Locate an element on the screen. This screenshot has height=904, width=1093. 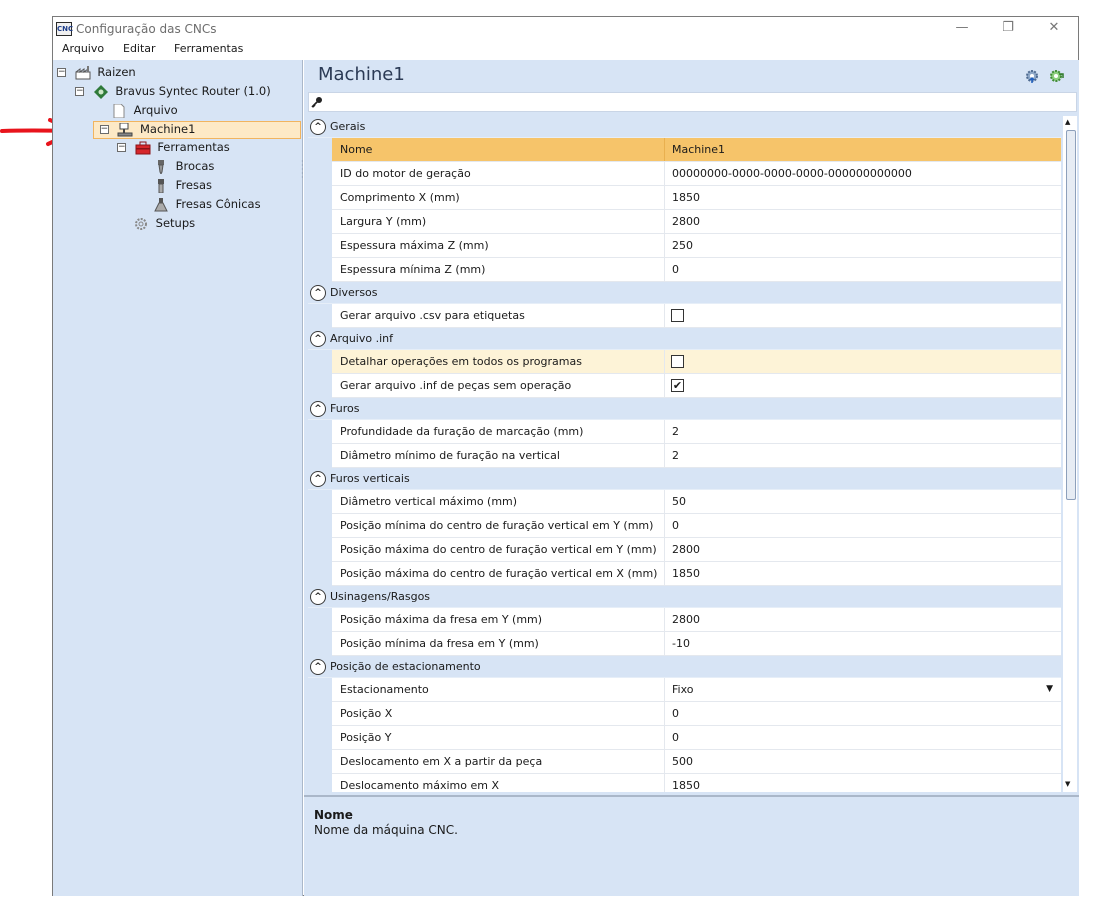
property-value: 500 is located at coordinates (862, 761).